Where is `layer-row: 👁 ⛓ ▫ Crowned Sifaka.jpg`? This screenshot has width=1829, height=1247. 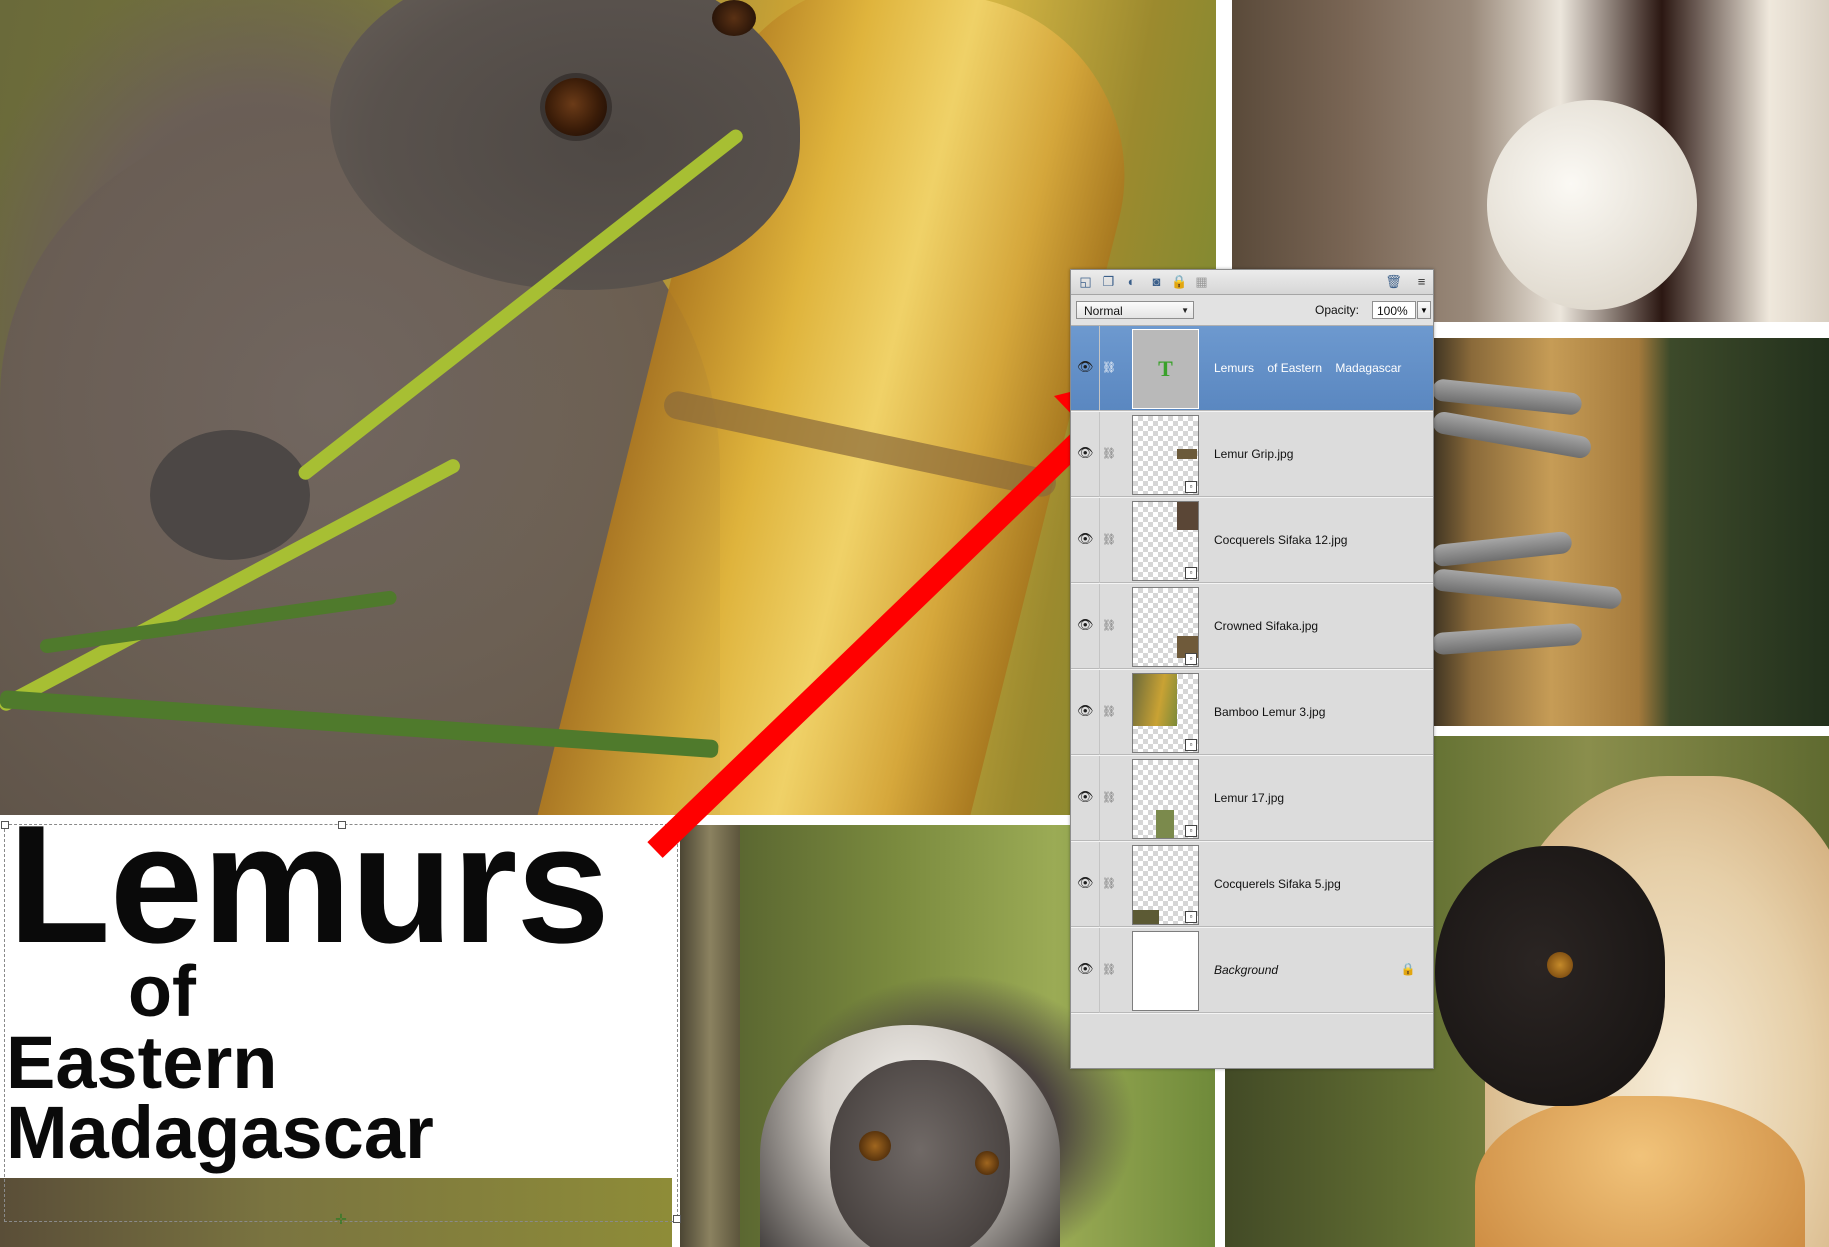 layer-row: 👁 ⛓ ▫ Crowned Sifaka.jpg is located at coordinates (1252, 627).